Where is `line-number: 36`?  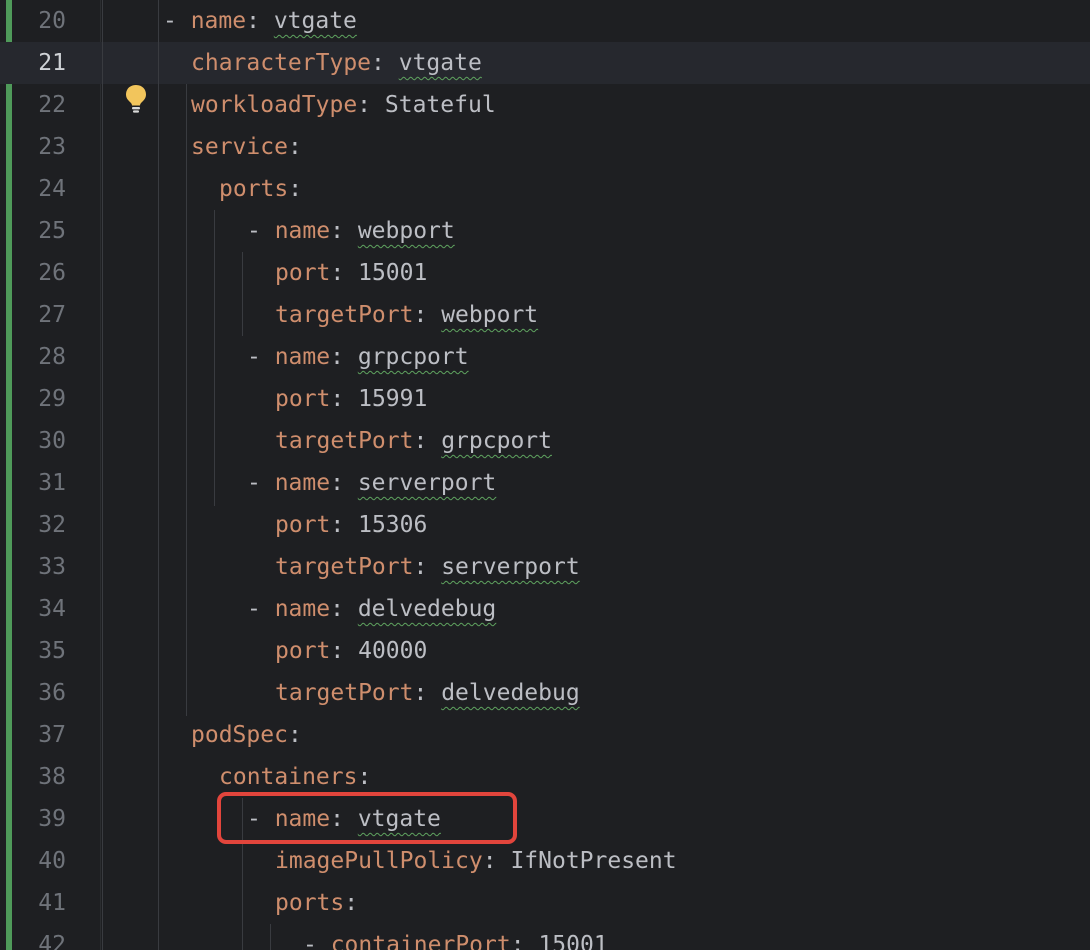 line-number: 36 is located at coordinates (52, 693).